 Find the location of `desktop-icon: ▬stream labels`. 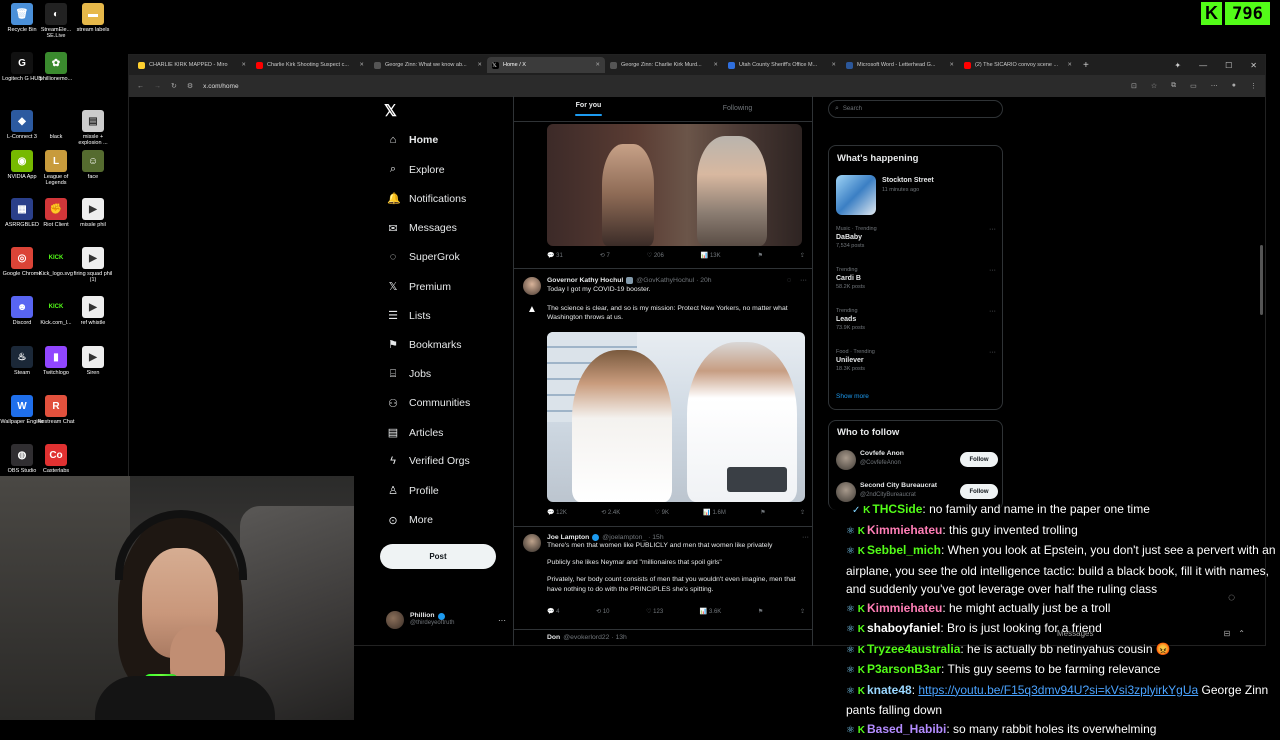

desktop-icon: ▬stream labels is located at coordinates (93, 18).